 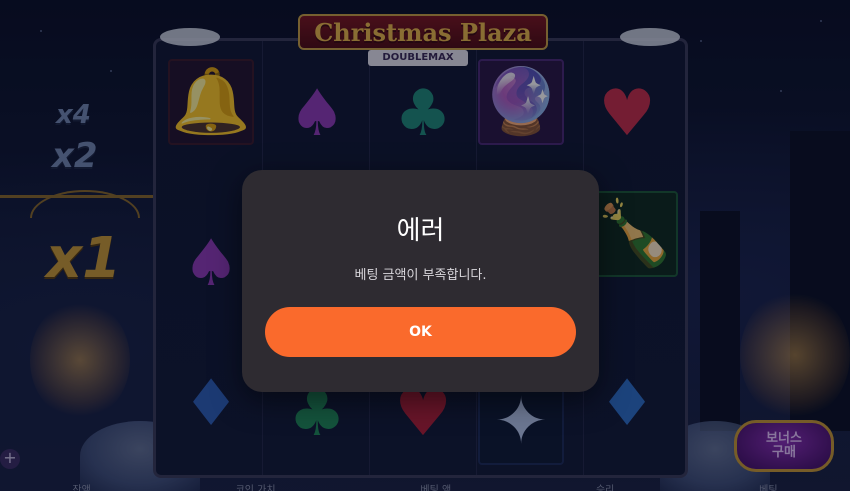 What do you see at coordinates (420, 275) in the screenshot?
I see `dialog-message: 베팅 금액이 부족합니다.` at bounding box center [420, 275].